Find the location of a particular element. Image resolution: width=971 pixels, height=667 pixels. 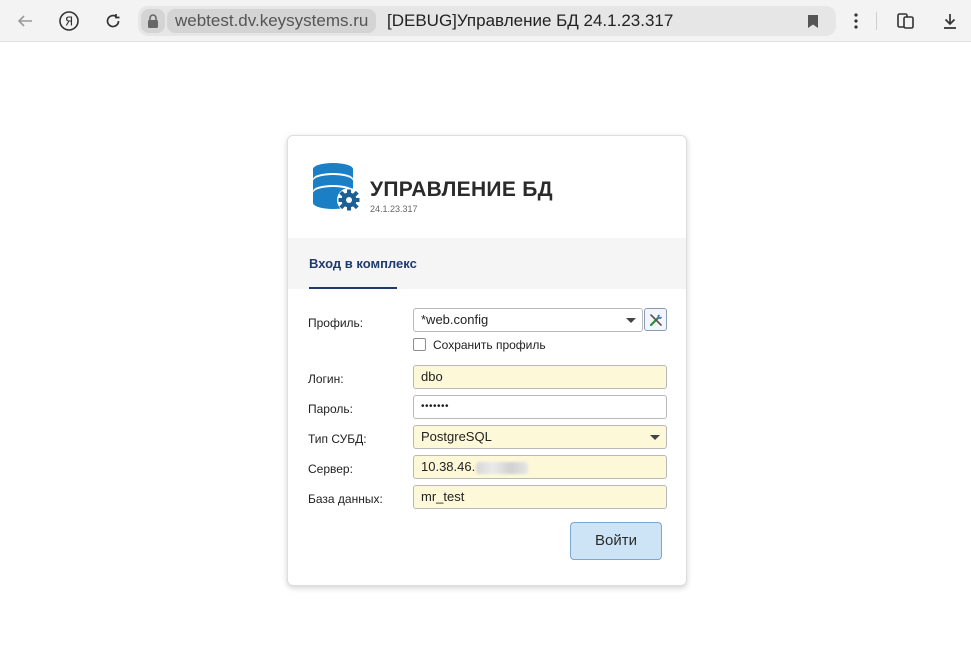

password-label: Пароль: is located at coordinates (330, 409).